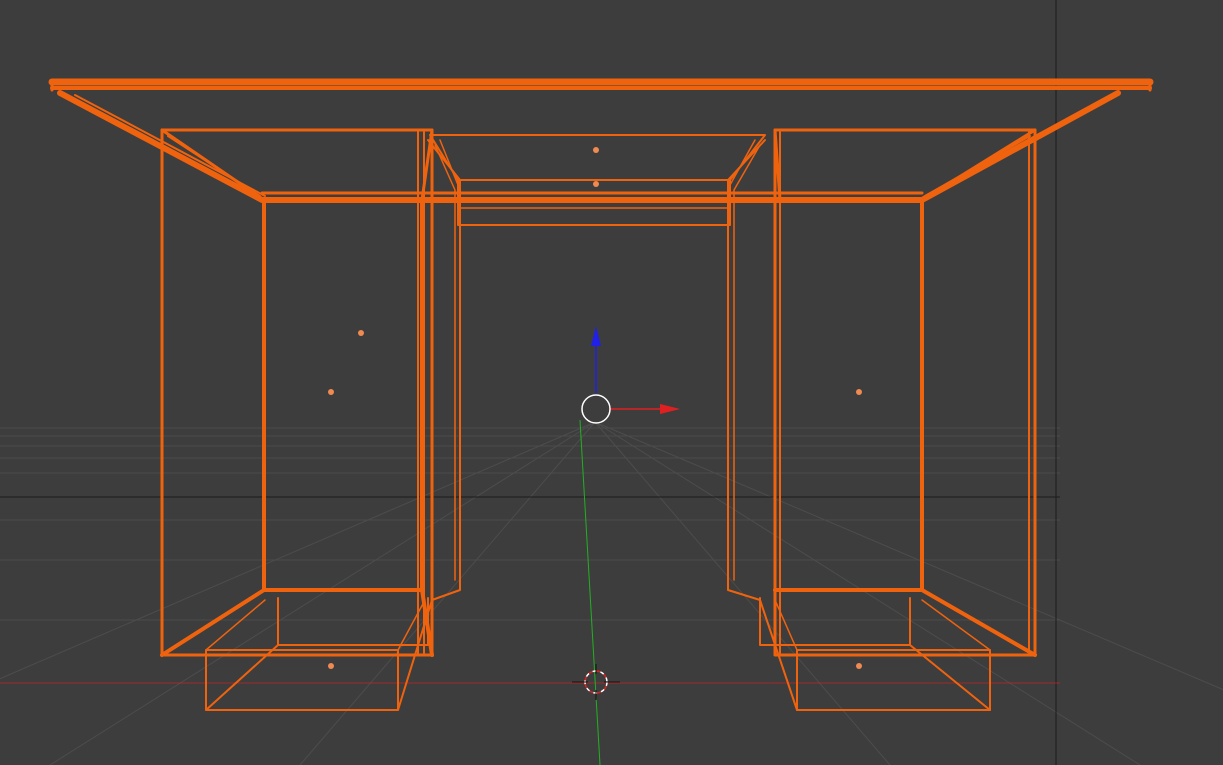  What do you see at coordinates (596, 409) in the screenshot?
I see `gizmo-center-ring` at bounding box center [596, 409].